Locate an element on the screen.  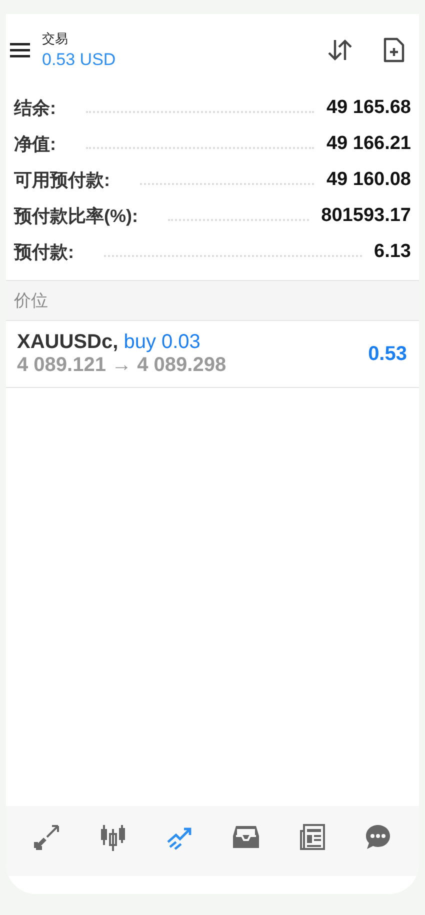
newspaper-icon is located at coordinates (312, 837).